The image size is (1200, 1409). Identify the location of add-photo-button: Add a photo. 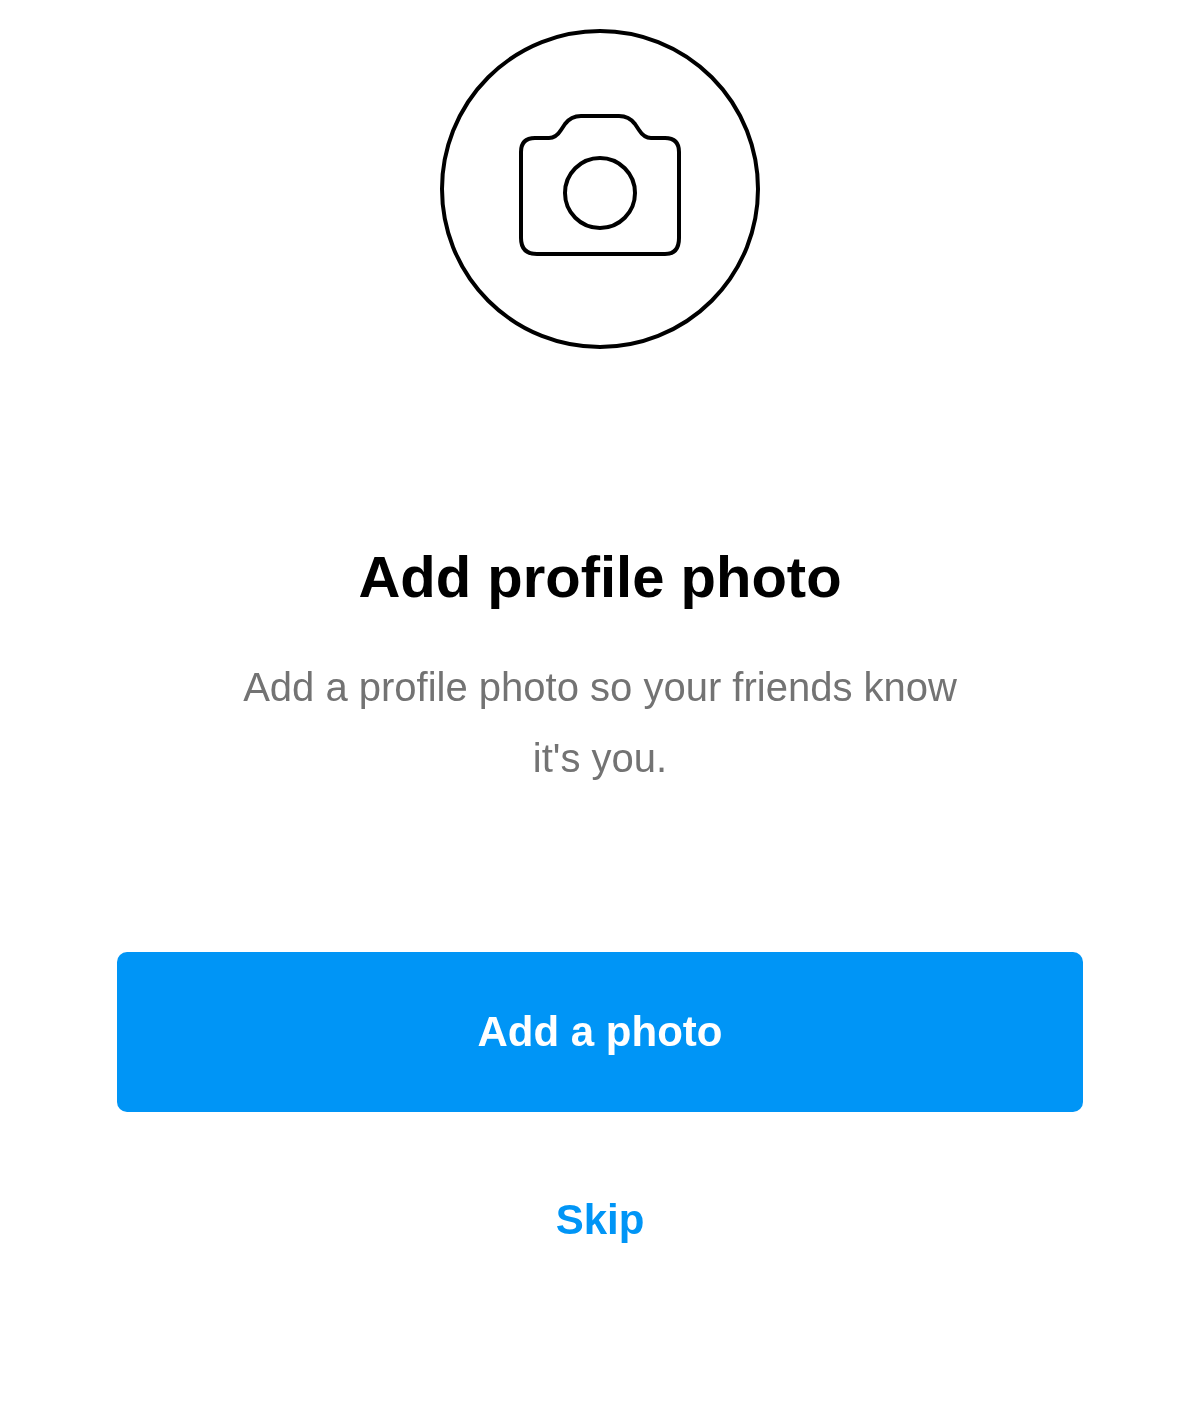
(600, 1031).